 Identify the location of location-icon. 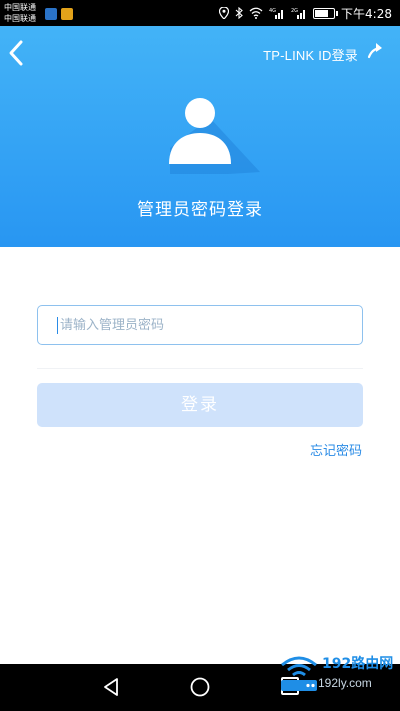
(224, 13).